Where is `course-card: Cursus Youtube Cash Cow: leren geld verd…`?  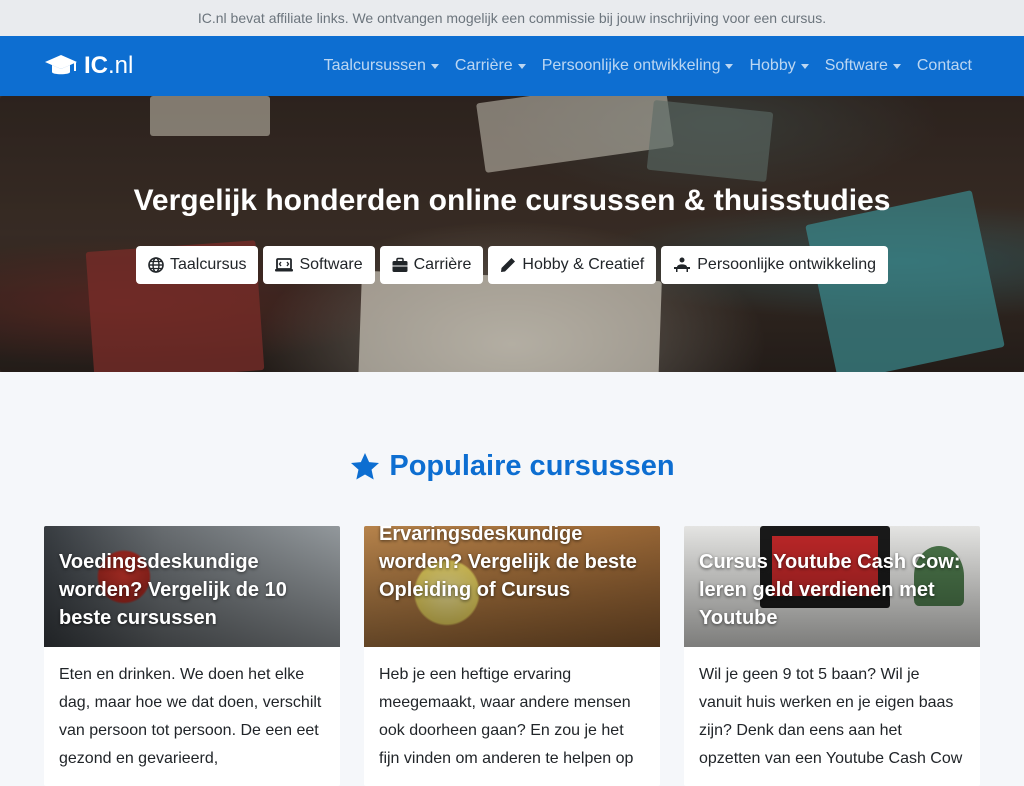
course-card: Cursus Youtube Cash Cow: leren geld verd… is located at coordinates (832, 656).